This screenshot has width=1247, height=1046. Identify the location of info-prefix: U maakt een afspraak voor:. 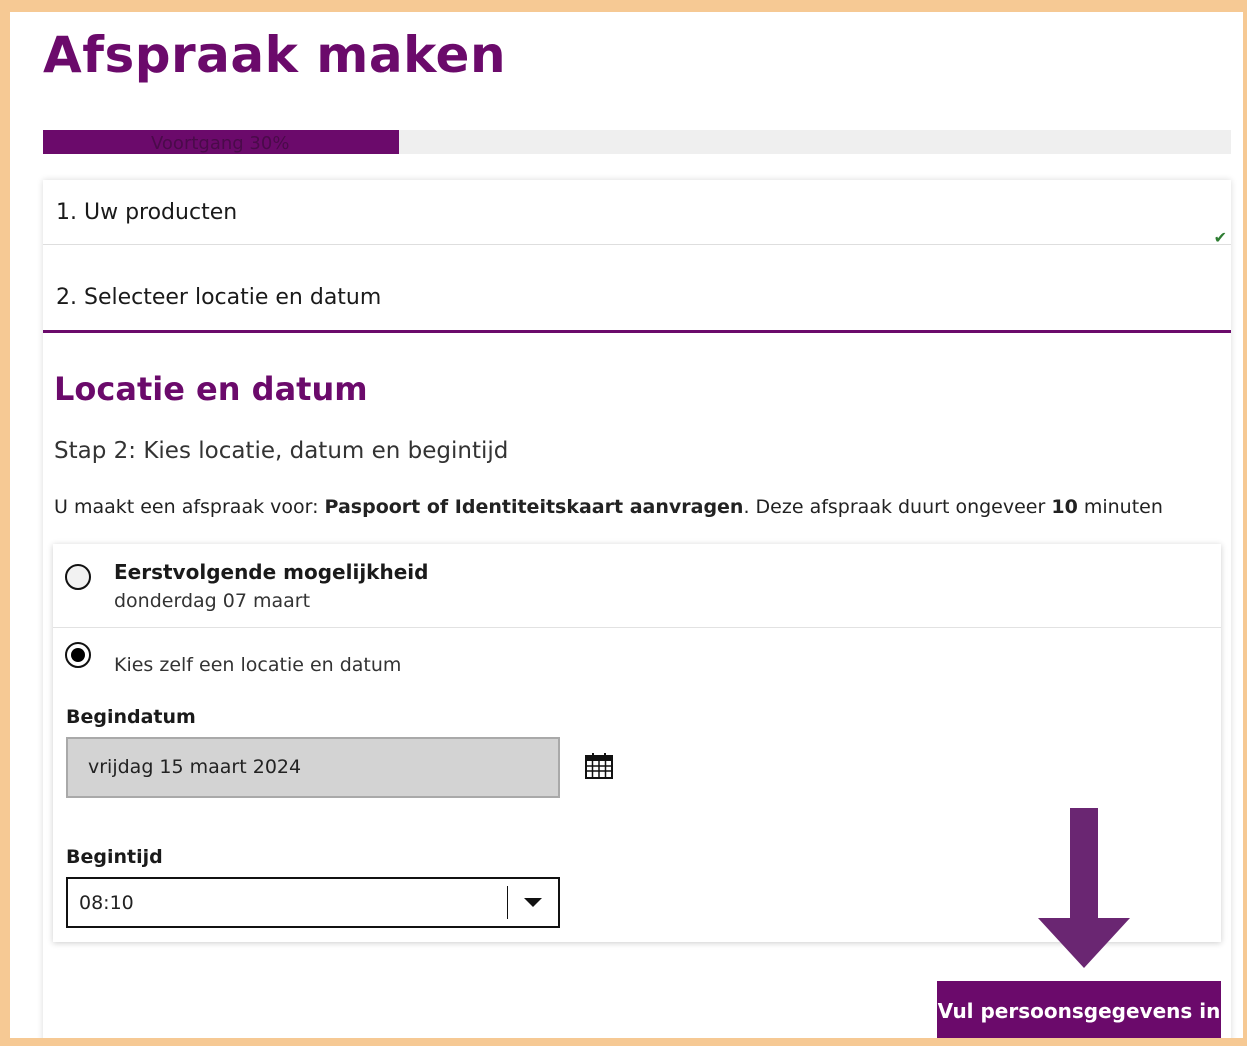
(189, 507).